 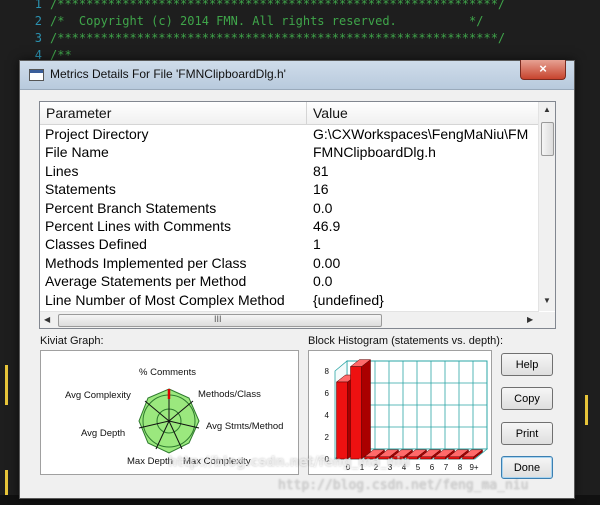 What do you see at coordinates (530, 319) in the screenshot?
I see `scroll-right-arrow-icon: ▶` at bounding box center [530, 319].